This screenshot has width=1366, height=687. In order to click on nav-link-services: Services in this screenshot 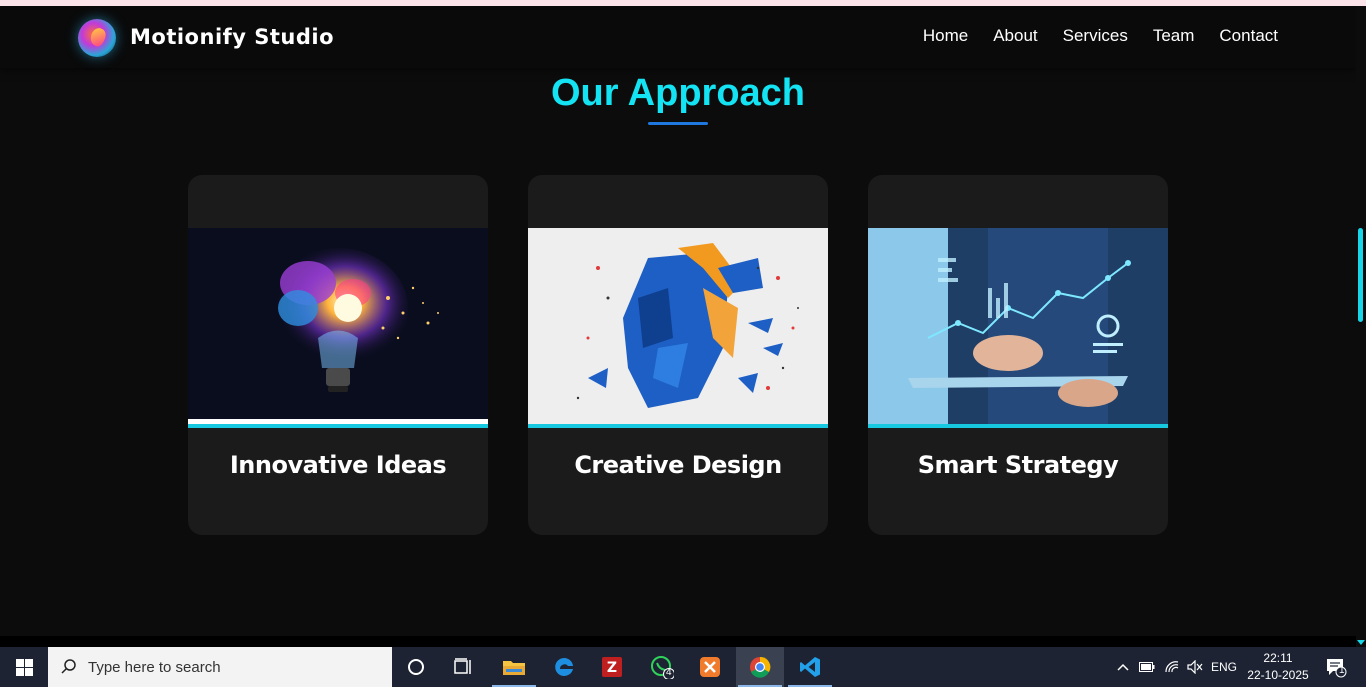, I will do `click(1095, 36)`.